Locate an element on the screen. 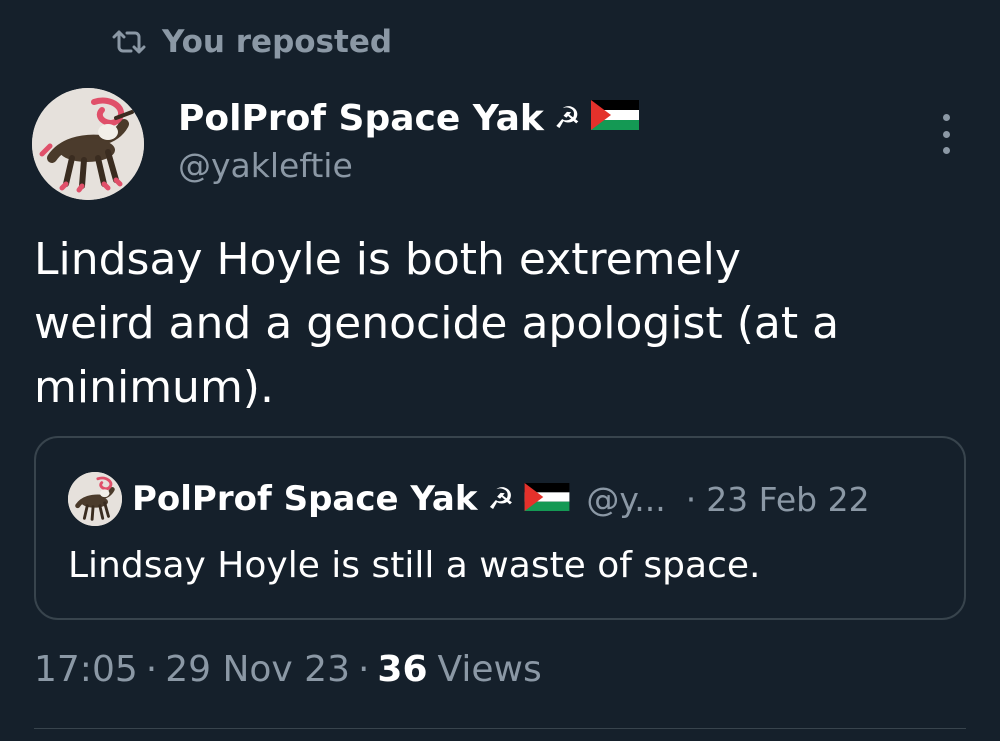 This screenshot has height=741, width=1000. avatar is located at coordinates (88, 144).